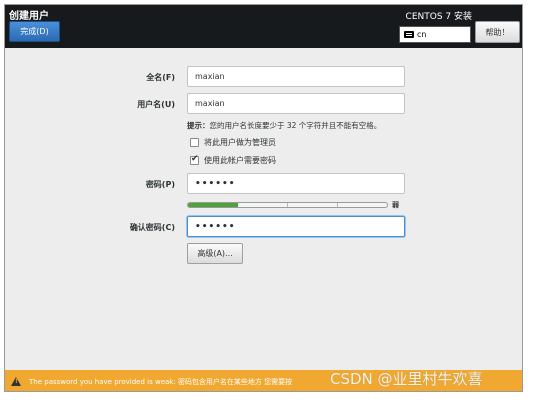 This screenshot has height=403, width=537. I want to click on username-value: maxian, so click(210, 103).